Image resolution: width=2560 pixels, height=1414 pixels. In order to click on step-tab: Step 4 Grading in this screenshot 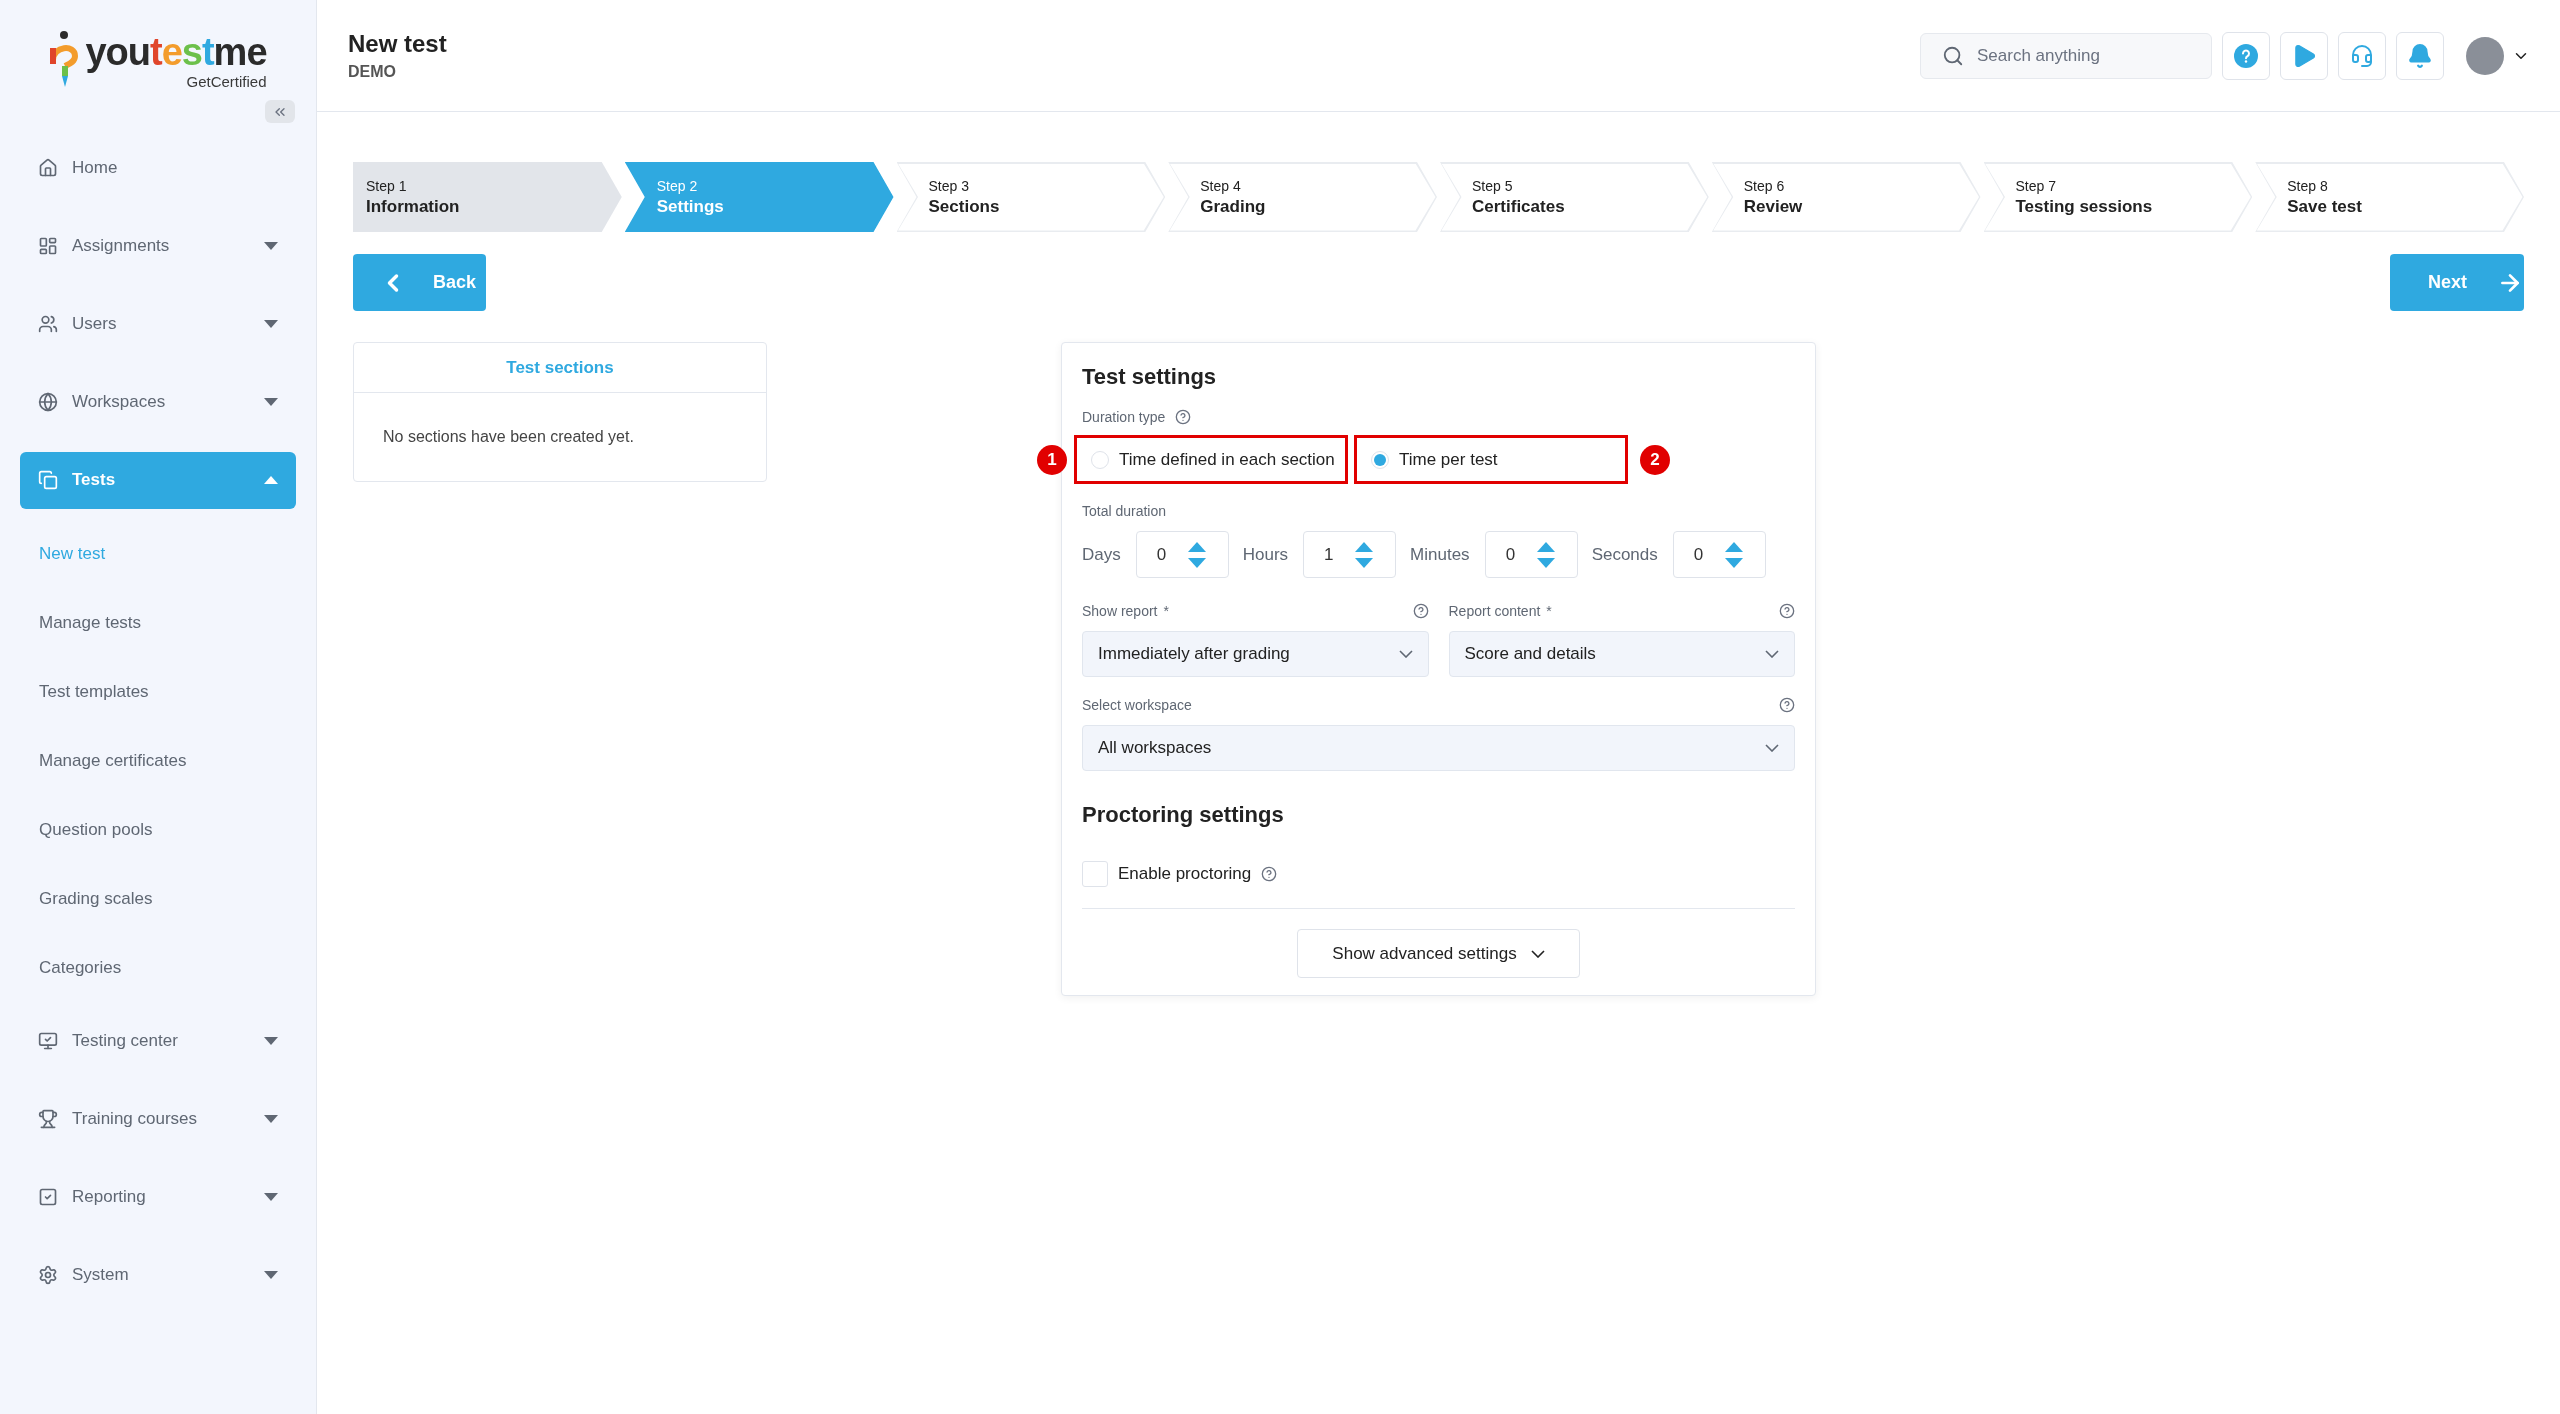, I will do `click(1302, 197)`.